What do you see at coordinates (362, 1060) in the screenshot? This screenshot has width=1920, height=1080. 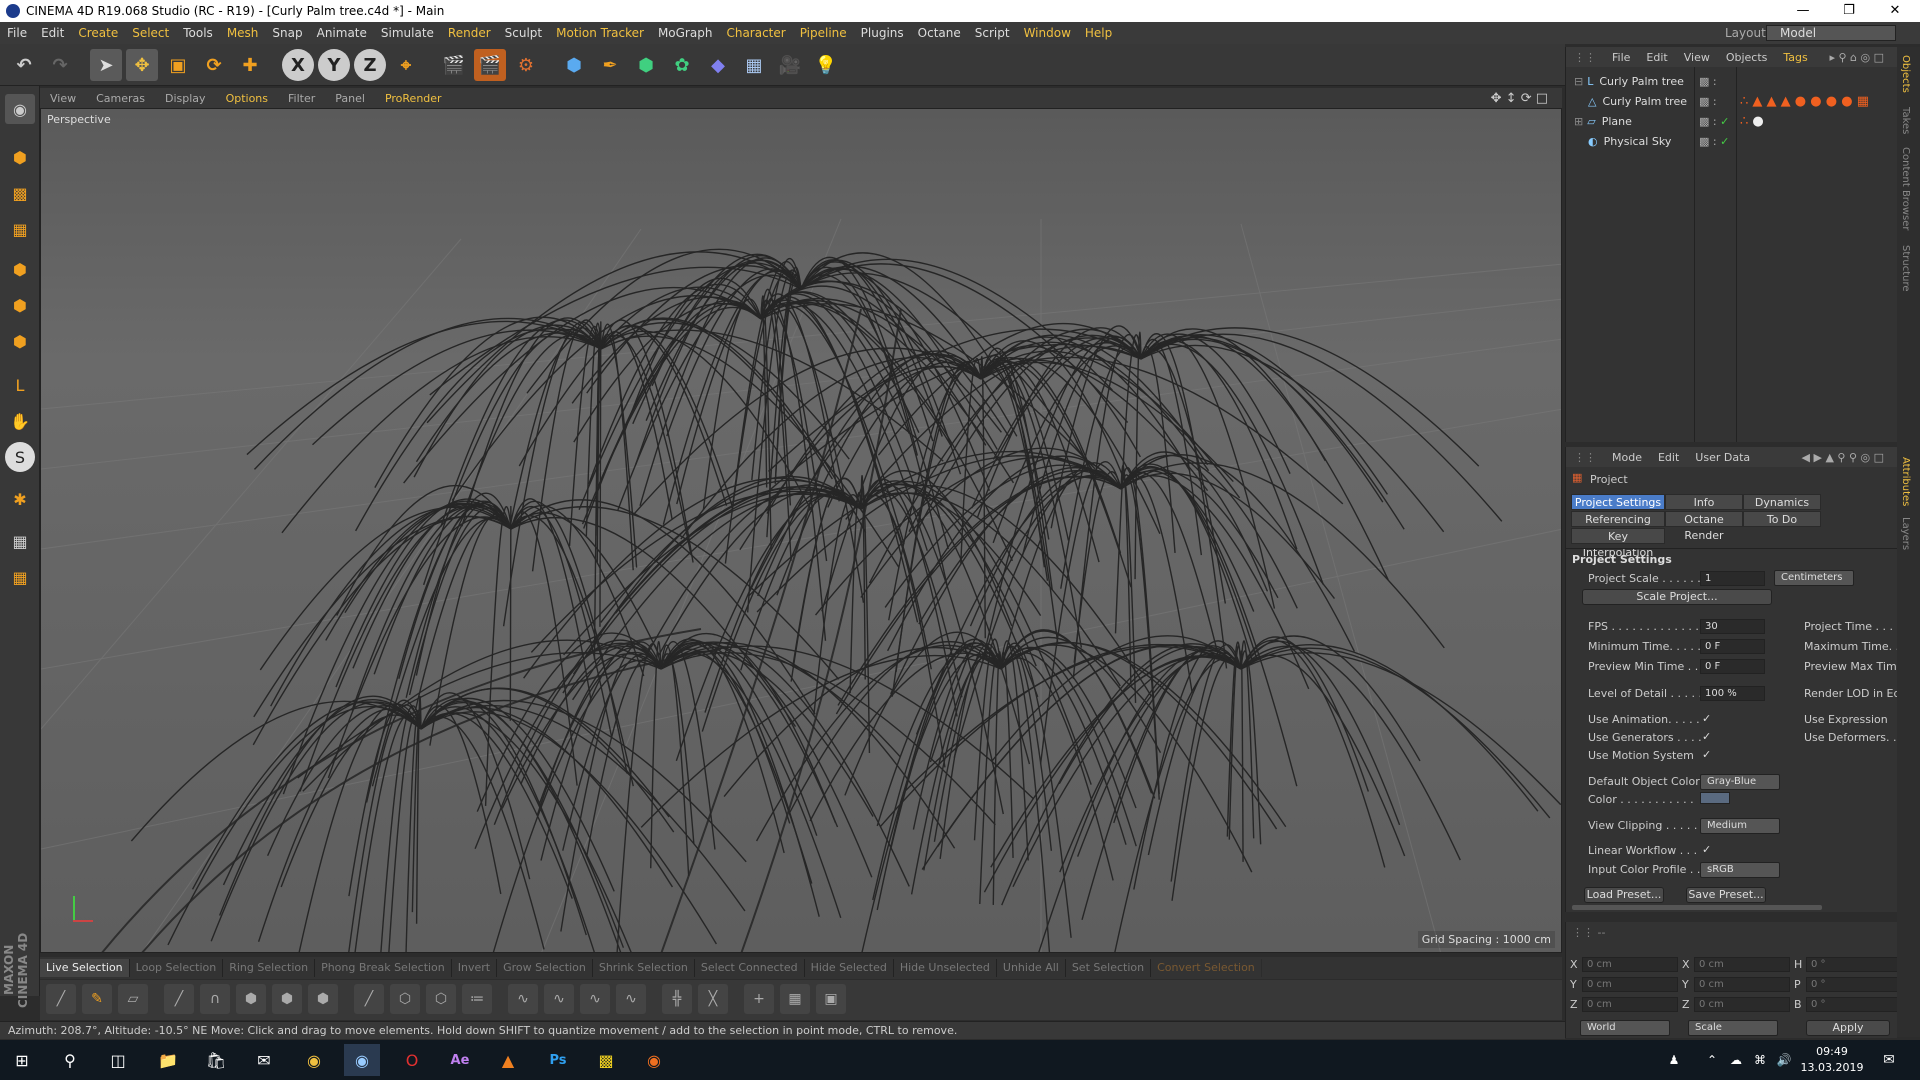 I see `cinema4d-taskbar-icon: ◉` at bounding box center [362, 1060].